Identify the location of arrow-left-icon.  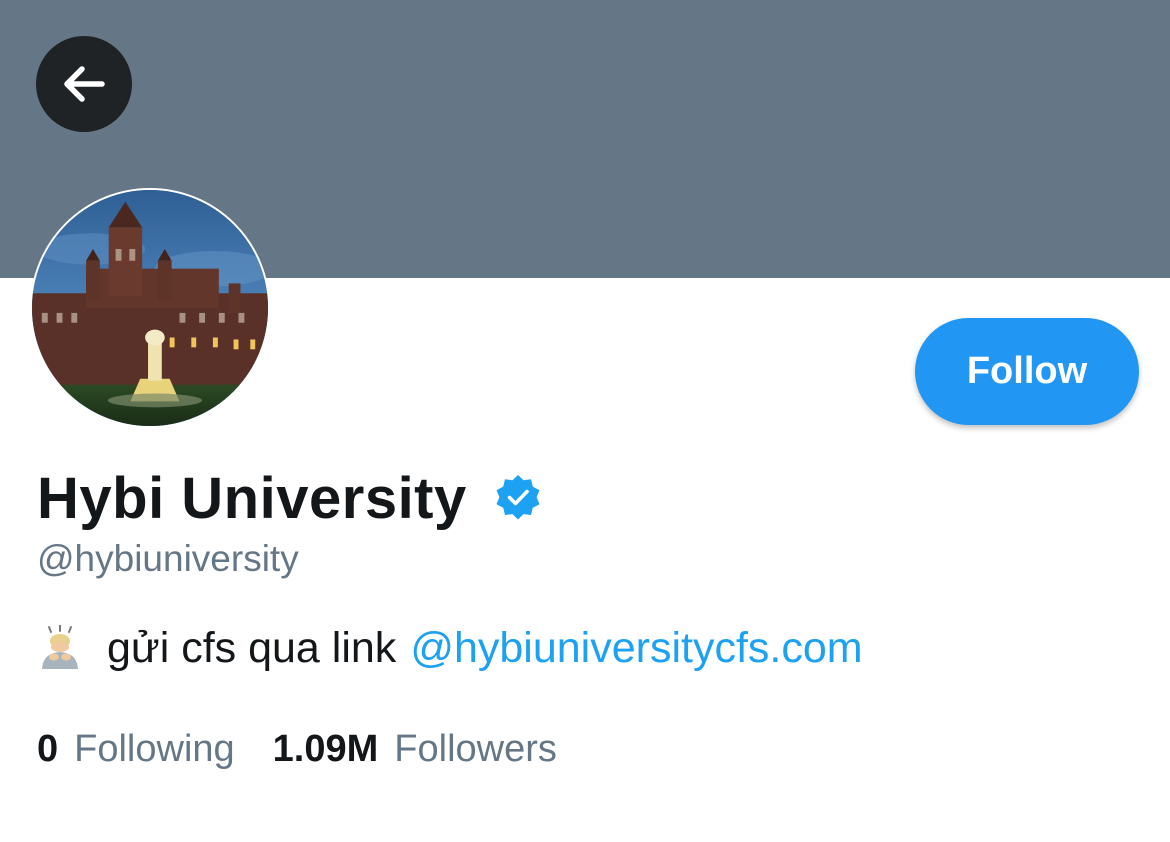
(84, 84).